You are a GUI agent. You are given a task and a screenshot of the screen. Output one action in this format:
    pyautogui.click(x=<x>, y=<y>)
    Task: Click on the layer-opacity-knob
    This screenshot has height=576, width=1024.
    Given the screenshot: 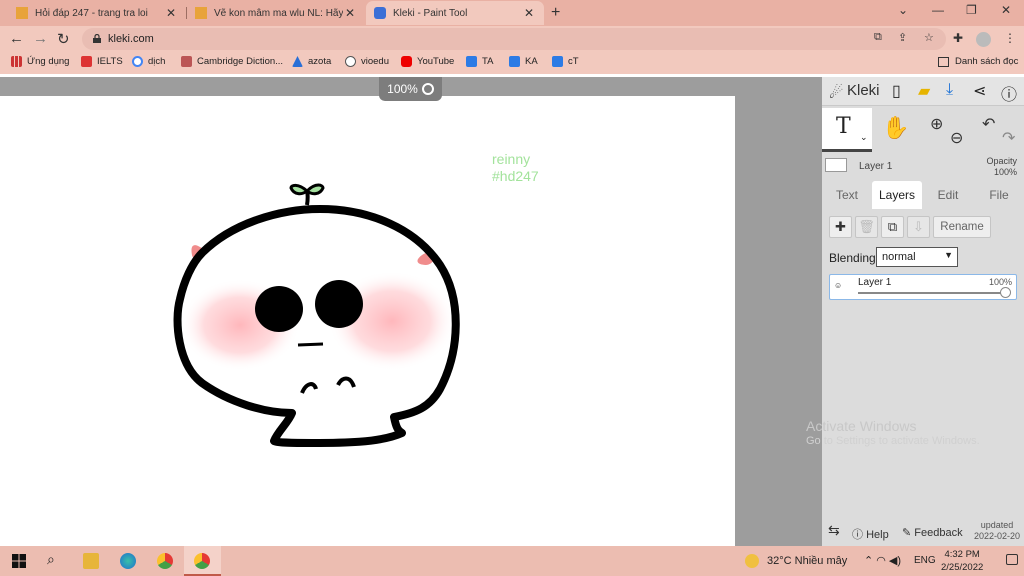 What is the action you would take?
    pyautogui.click(x=1005, y=292)
    